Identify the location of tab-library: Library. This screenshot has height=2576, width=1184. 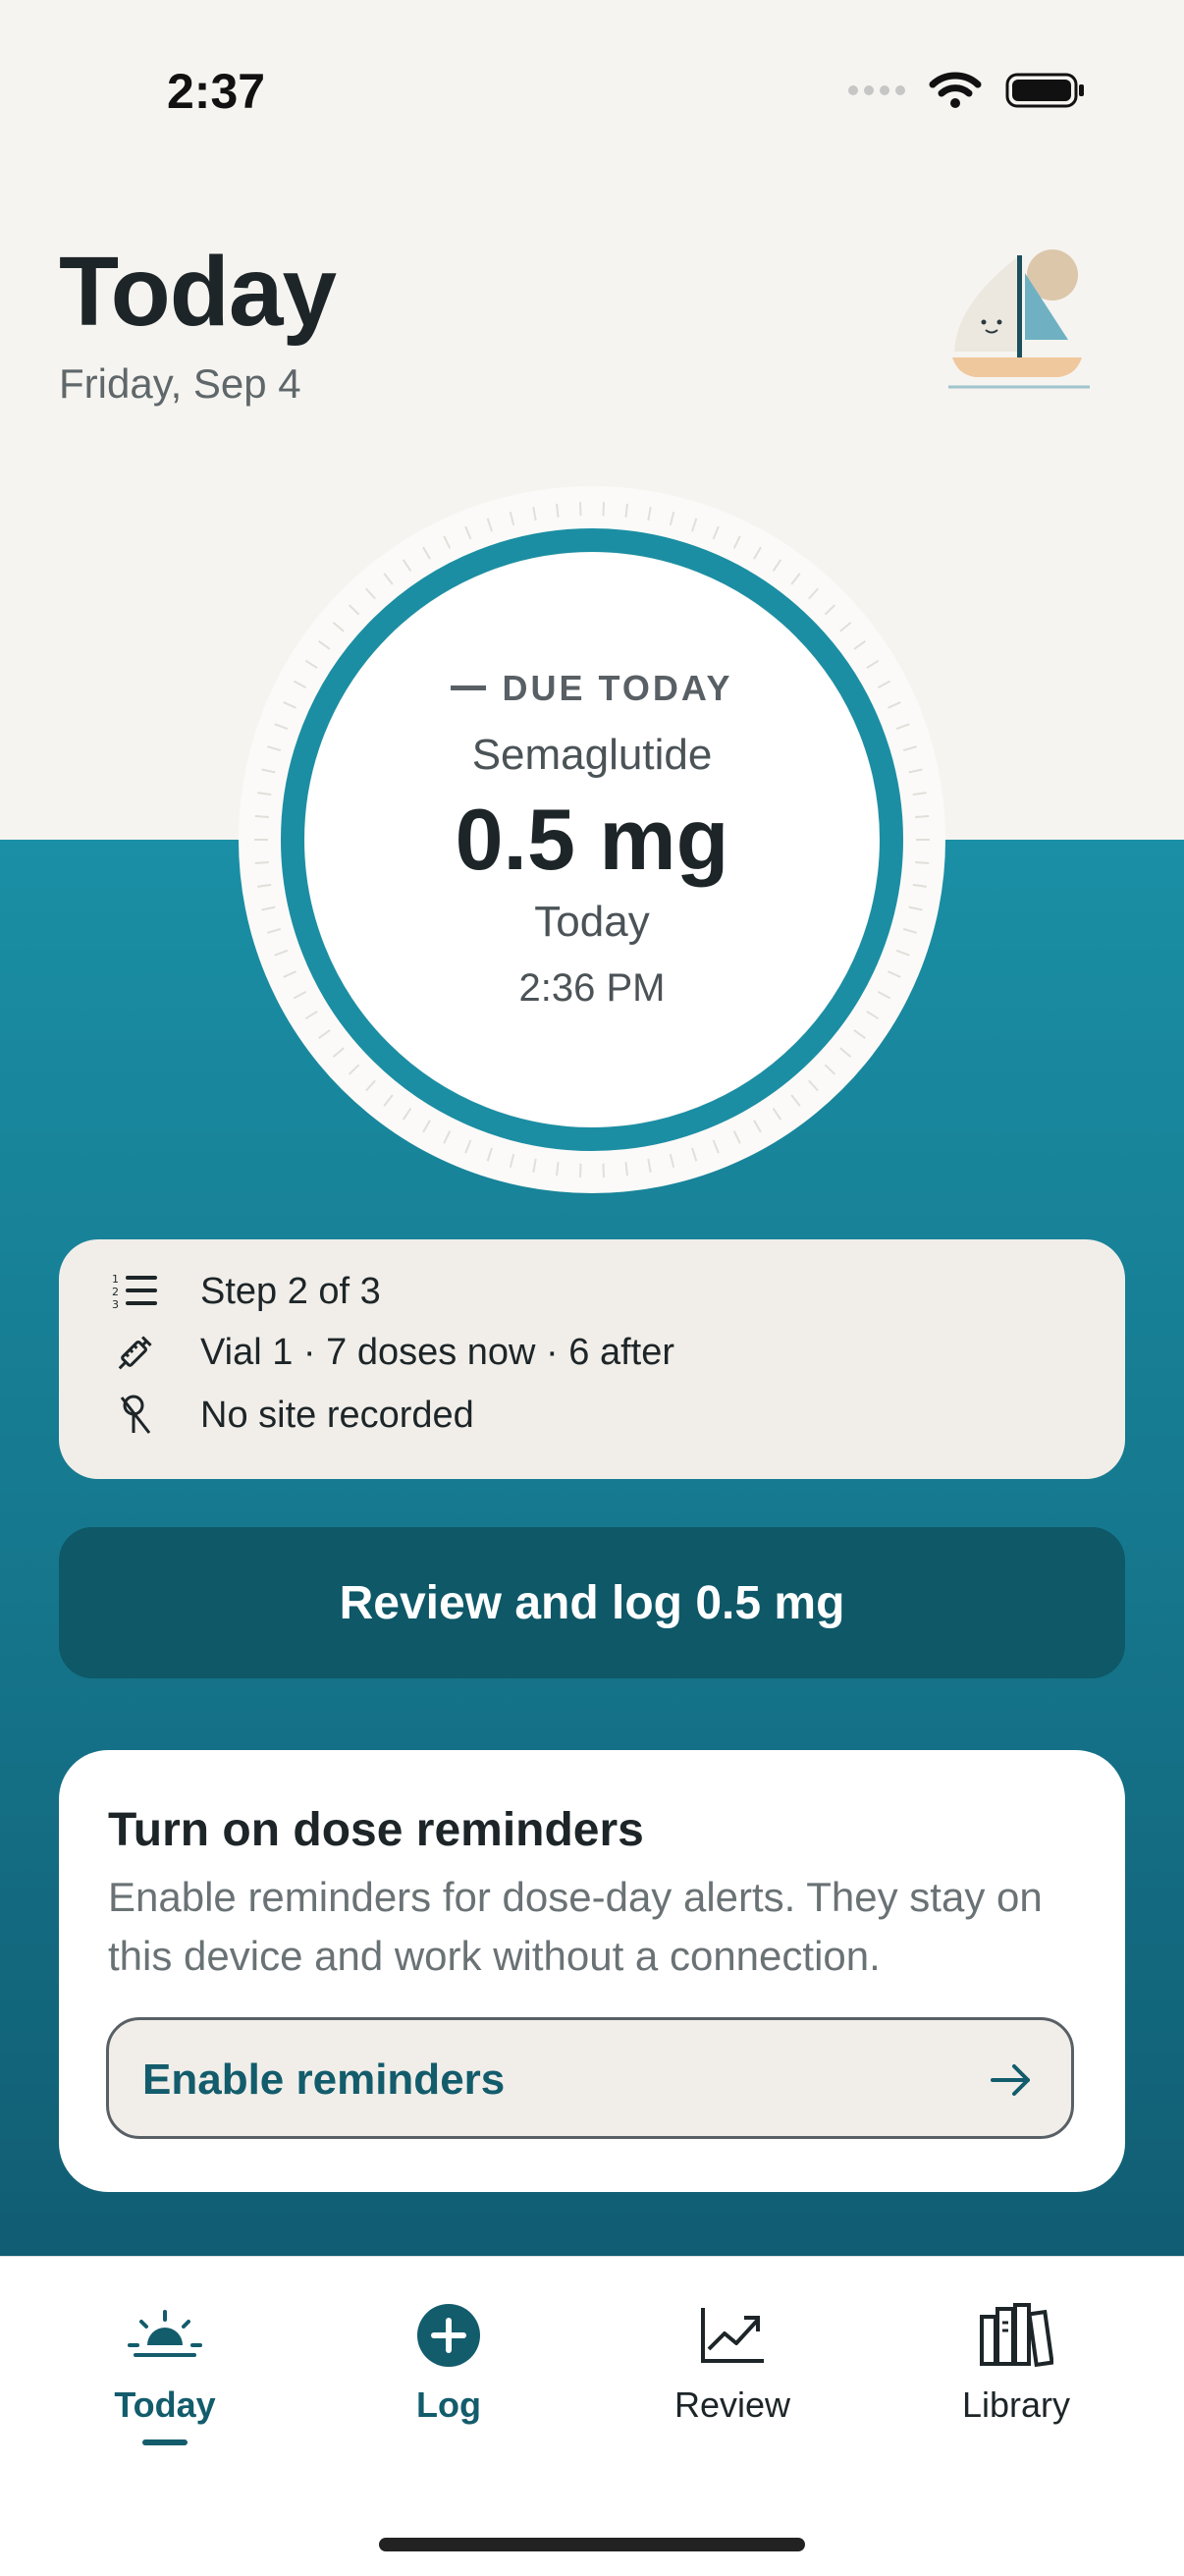
(1016, 2361).